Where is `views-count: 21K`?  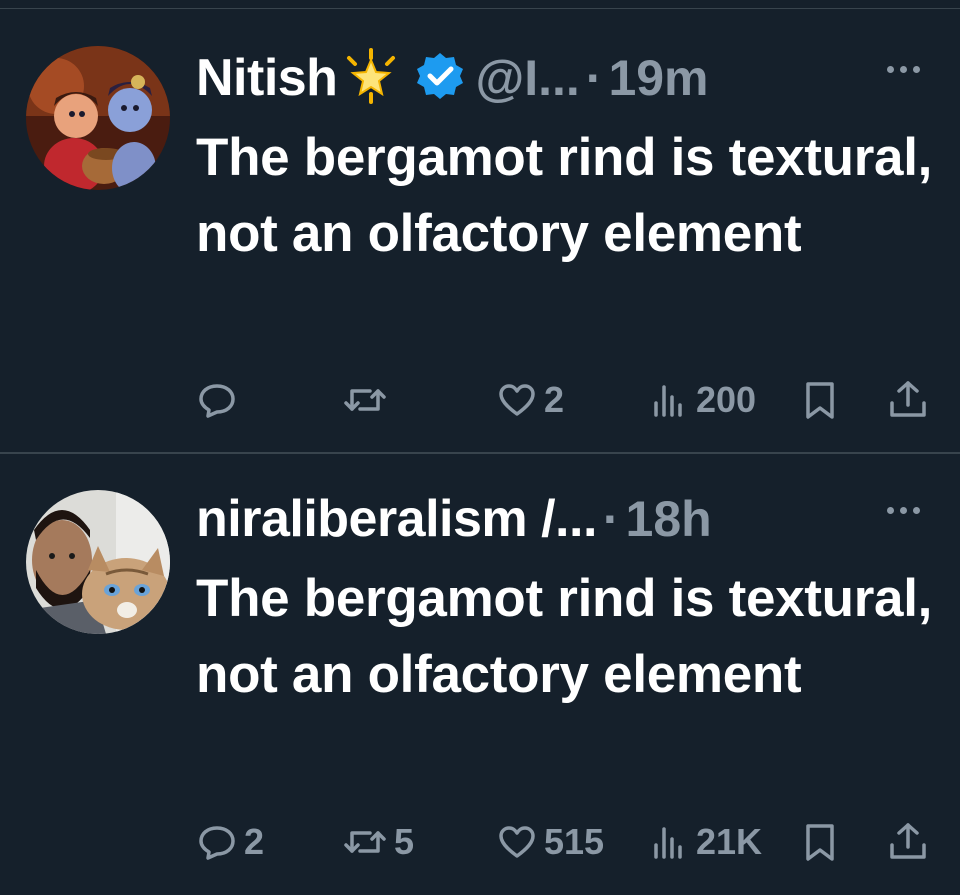 views-count: 21K is located at coordinates (729, 841).